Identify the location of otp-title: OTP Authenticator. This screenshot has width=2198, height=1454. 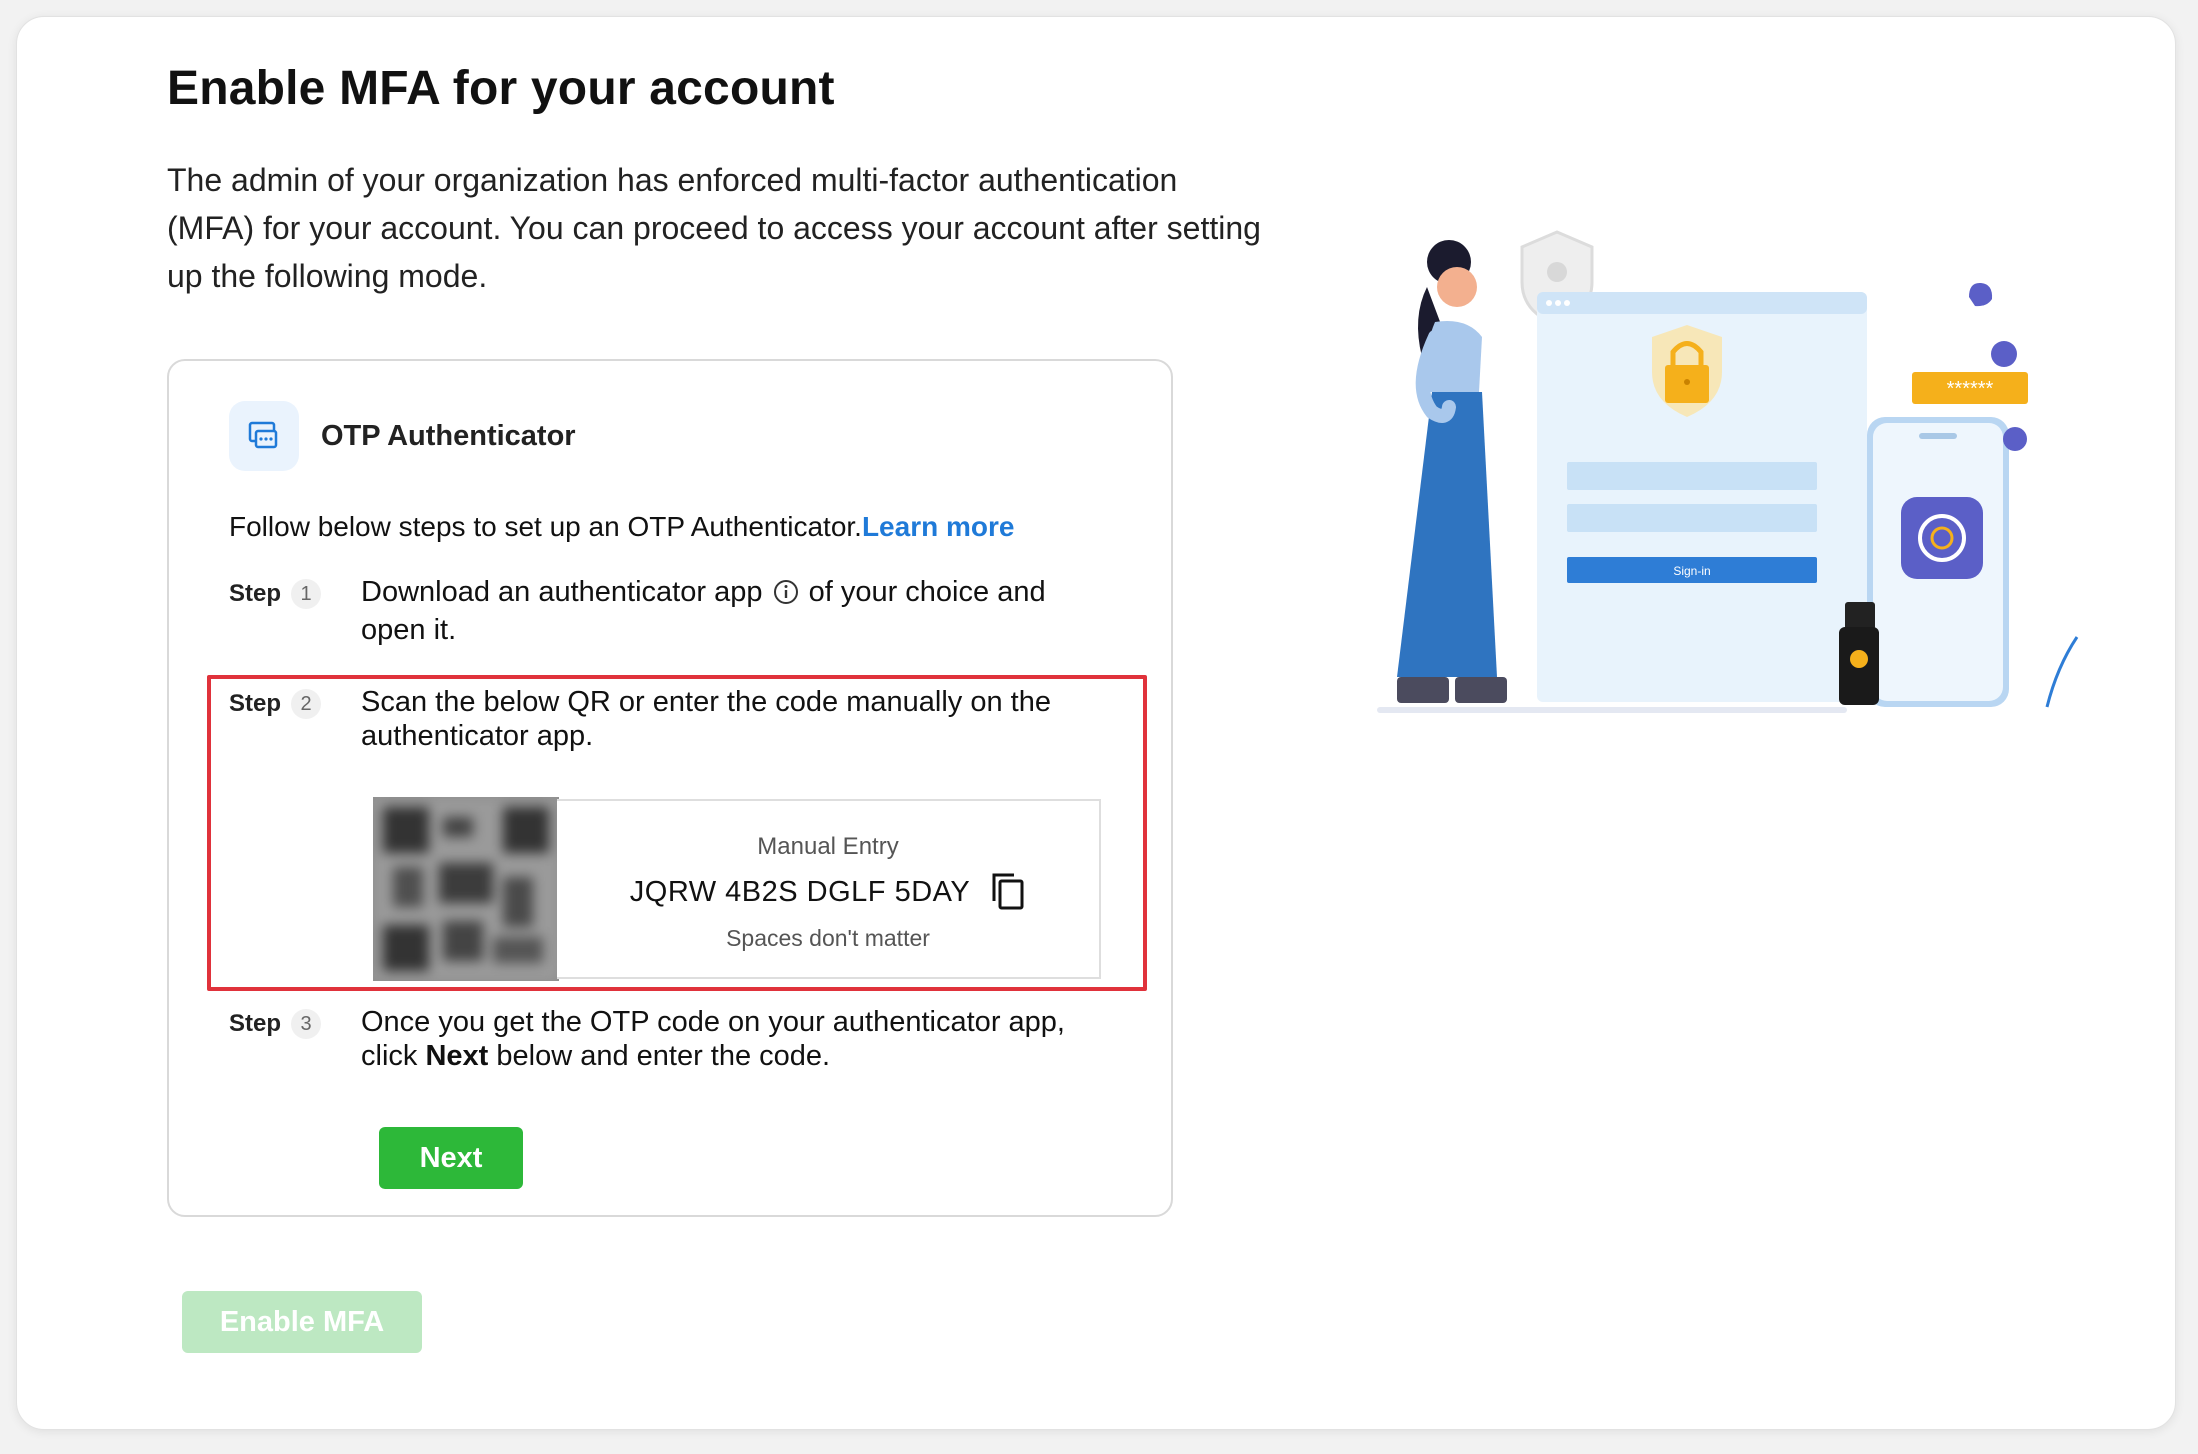
(448, 435).